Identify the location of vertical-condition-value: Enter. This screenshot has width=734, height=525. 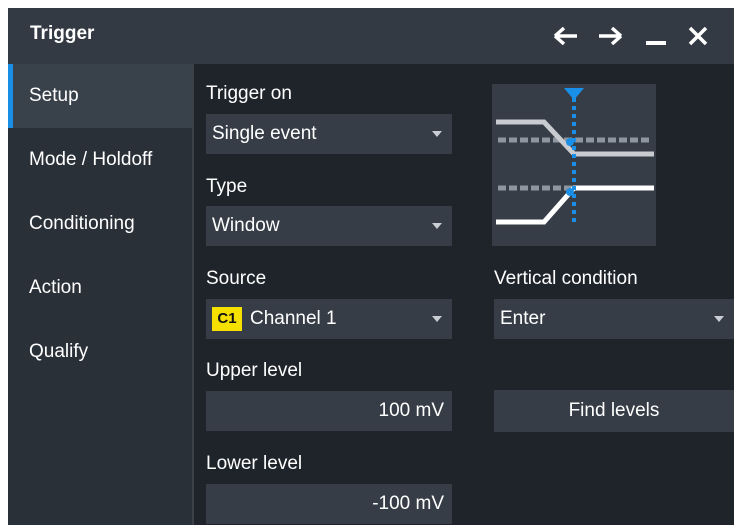
(523, 318).